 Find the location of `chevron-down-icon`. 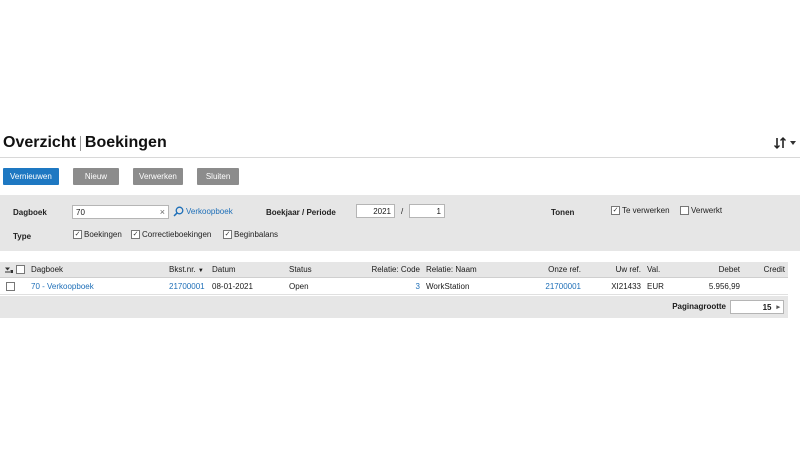

chevron-down-icon is located at coordinates (793, 143).